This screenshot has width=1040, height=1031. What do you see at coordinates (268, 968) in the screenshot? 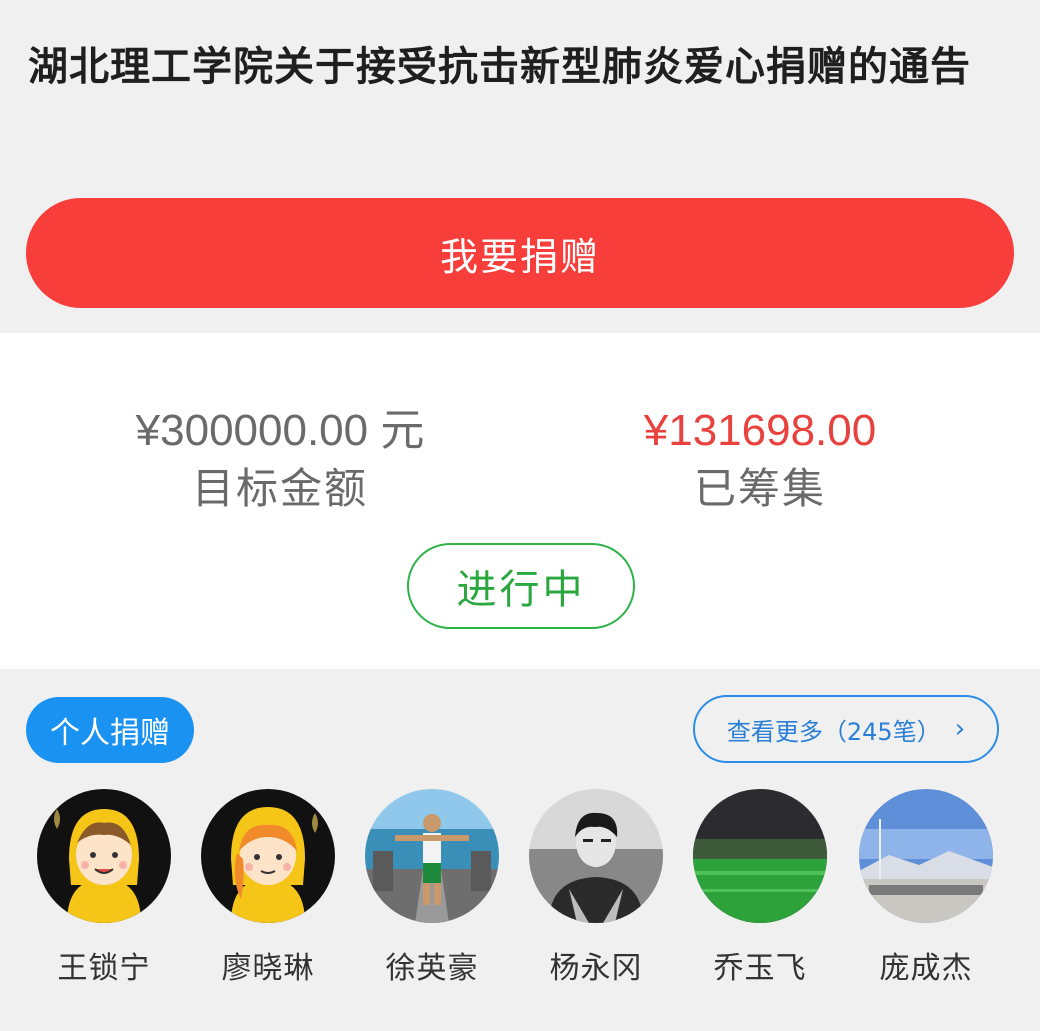
I see `donor-name: 廖晓琳` at bounding box center [268, 968].